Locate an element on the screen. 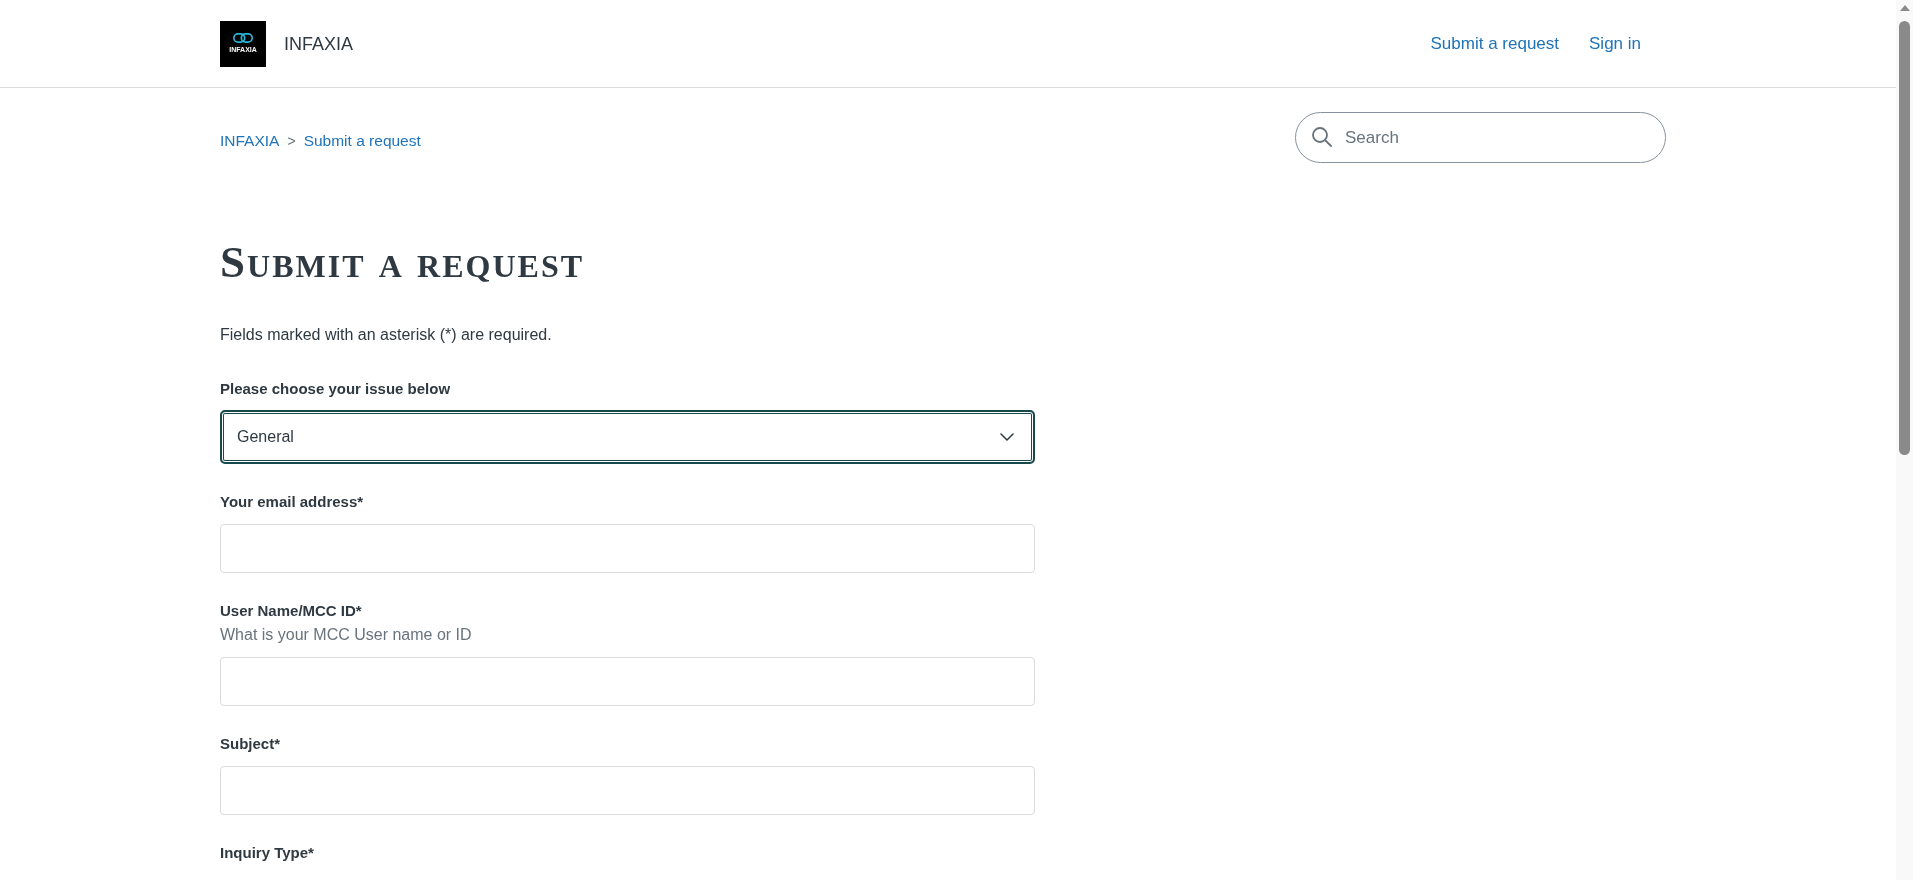 The image size is (1913, 880). breadcrumb-link: INFAXIA is located at coordinates (250, 140).